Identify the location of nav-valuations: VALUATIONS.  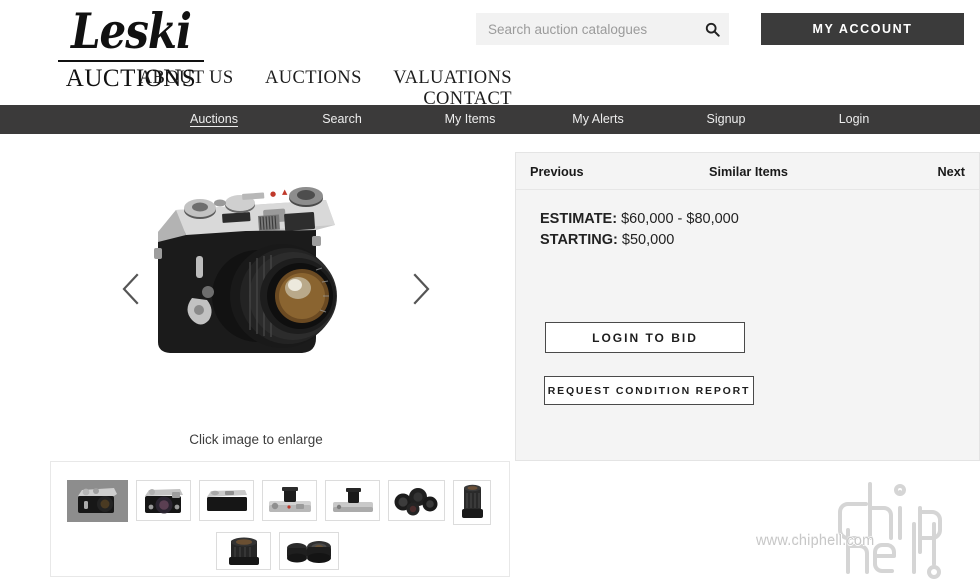
(452, 78).